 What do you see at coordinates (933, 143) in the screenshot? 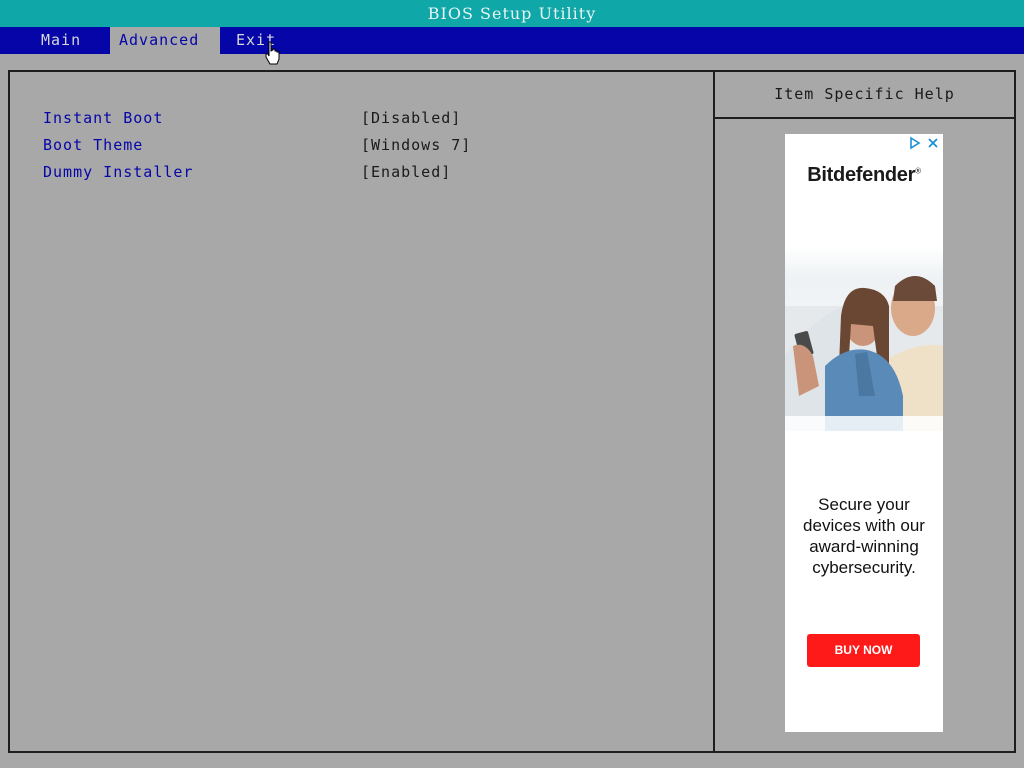
I see `close-icon` at bounding box center [933, 143].